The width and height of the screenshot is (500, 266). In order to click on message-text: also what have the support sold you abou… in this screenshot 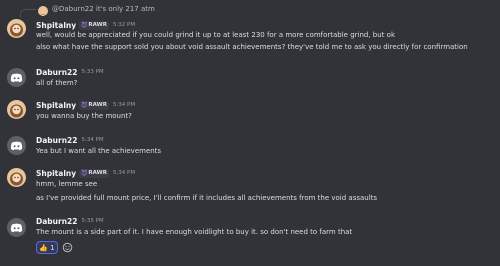, I will do `click(252, 47)`.